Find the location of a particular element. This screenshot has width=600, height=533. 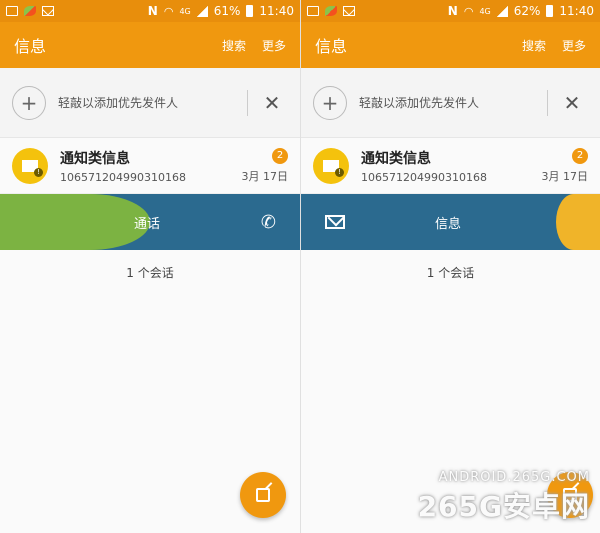

phone-icon: ✆ is located at coordinates (268, 222).